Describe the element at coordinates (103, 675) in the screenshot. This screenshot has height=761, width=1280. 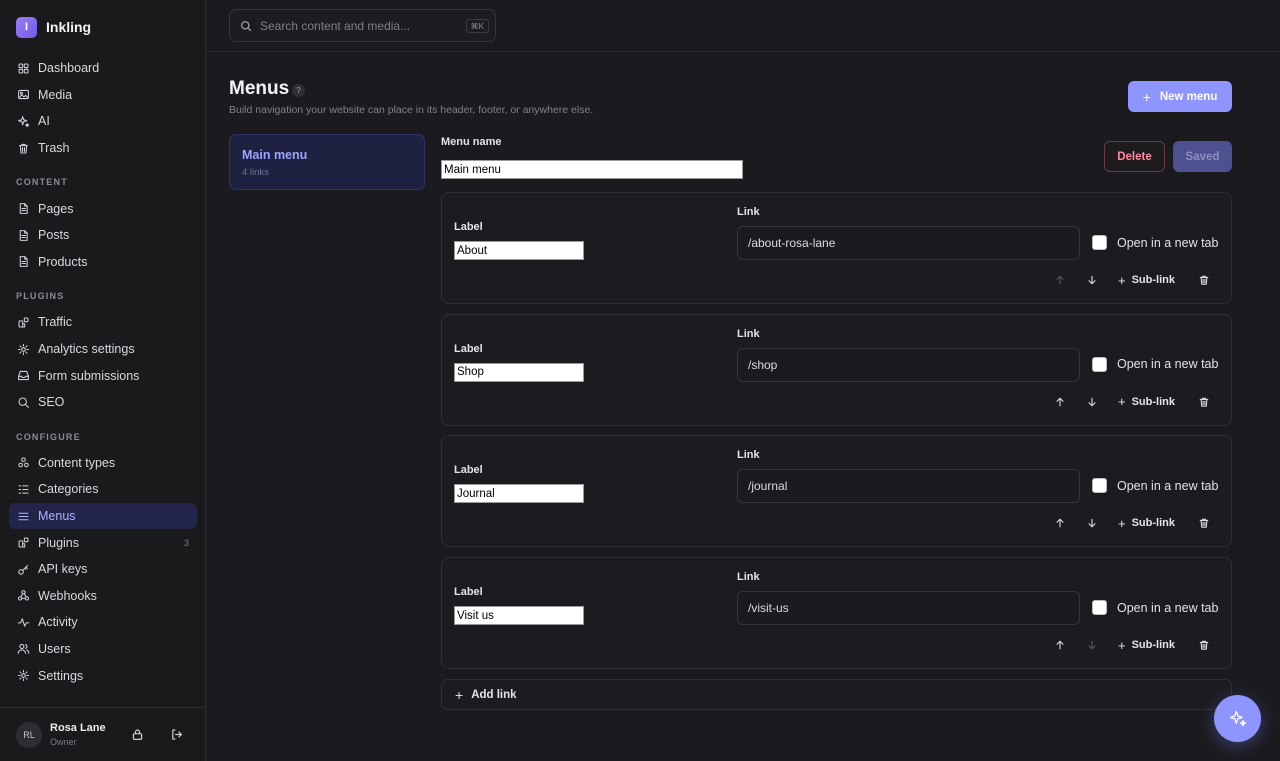
I see `sidebar-item-settings: Settings` at that location.